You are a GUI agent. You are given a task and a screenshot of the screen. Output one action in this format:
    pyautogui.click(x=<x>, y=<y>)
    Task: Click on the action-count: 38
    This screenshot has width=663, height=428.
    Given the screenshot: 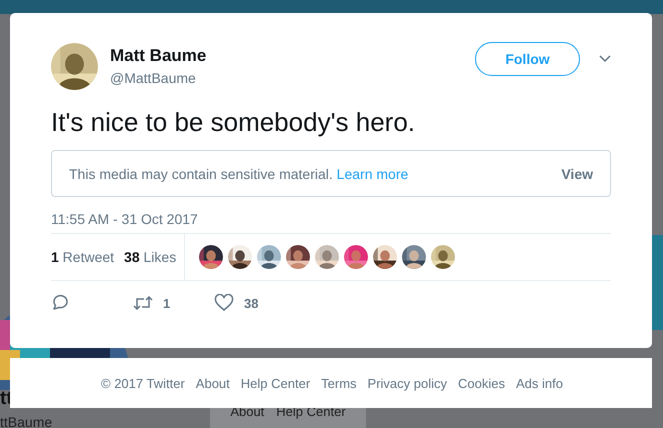 What is the action you would take?
    pyautogui.click(x=251, y=303)
    